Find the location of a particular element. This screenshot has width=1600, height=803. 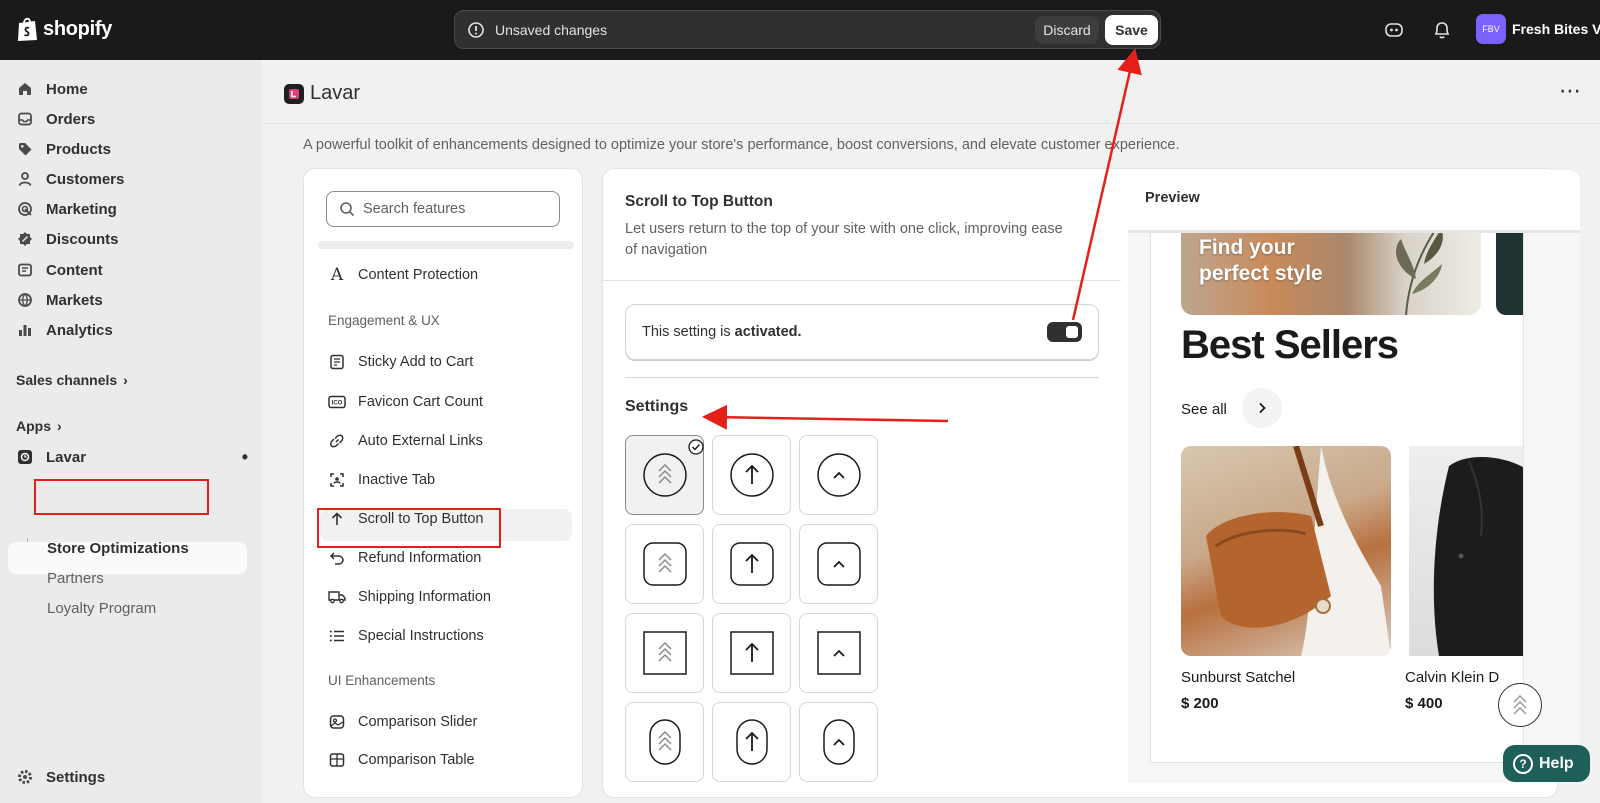

help-label: Help is located at coordinates (1556, 763).